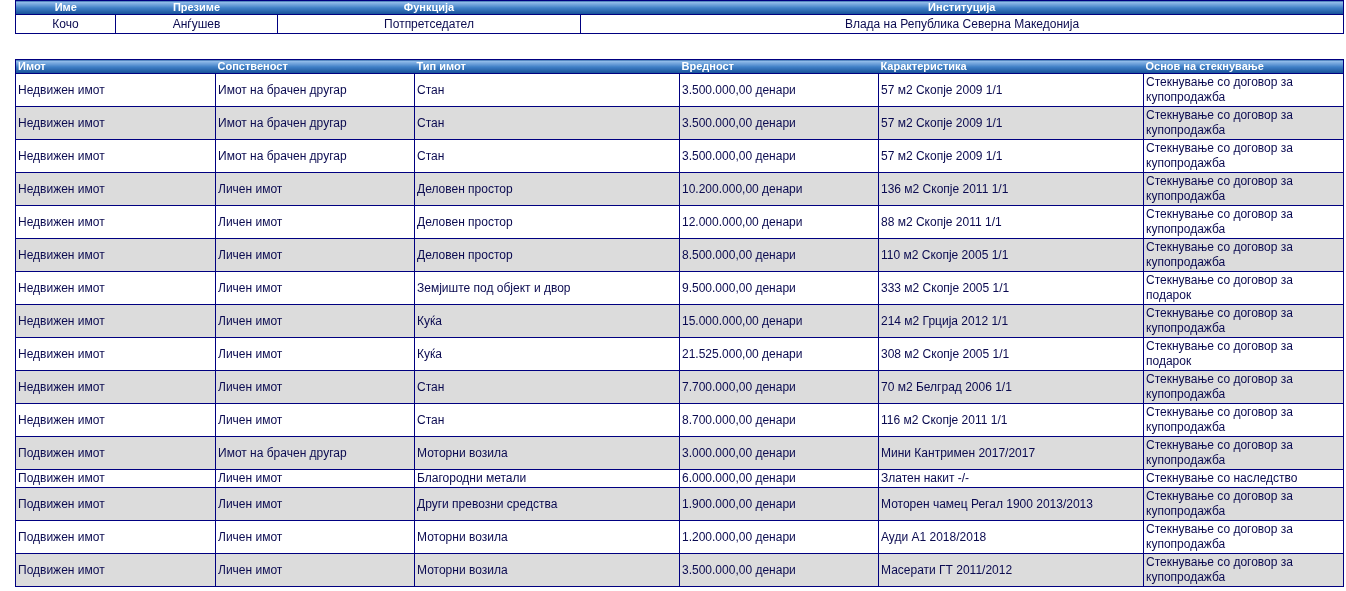  What do you see at coordinates (1011, 66) in the screenshot?
I see `column-header: Карактеристика` at bounding box center [1011, 66].